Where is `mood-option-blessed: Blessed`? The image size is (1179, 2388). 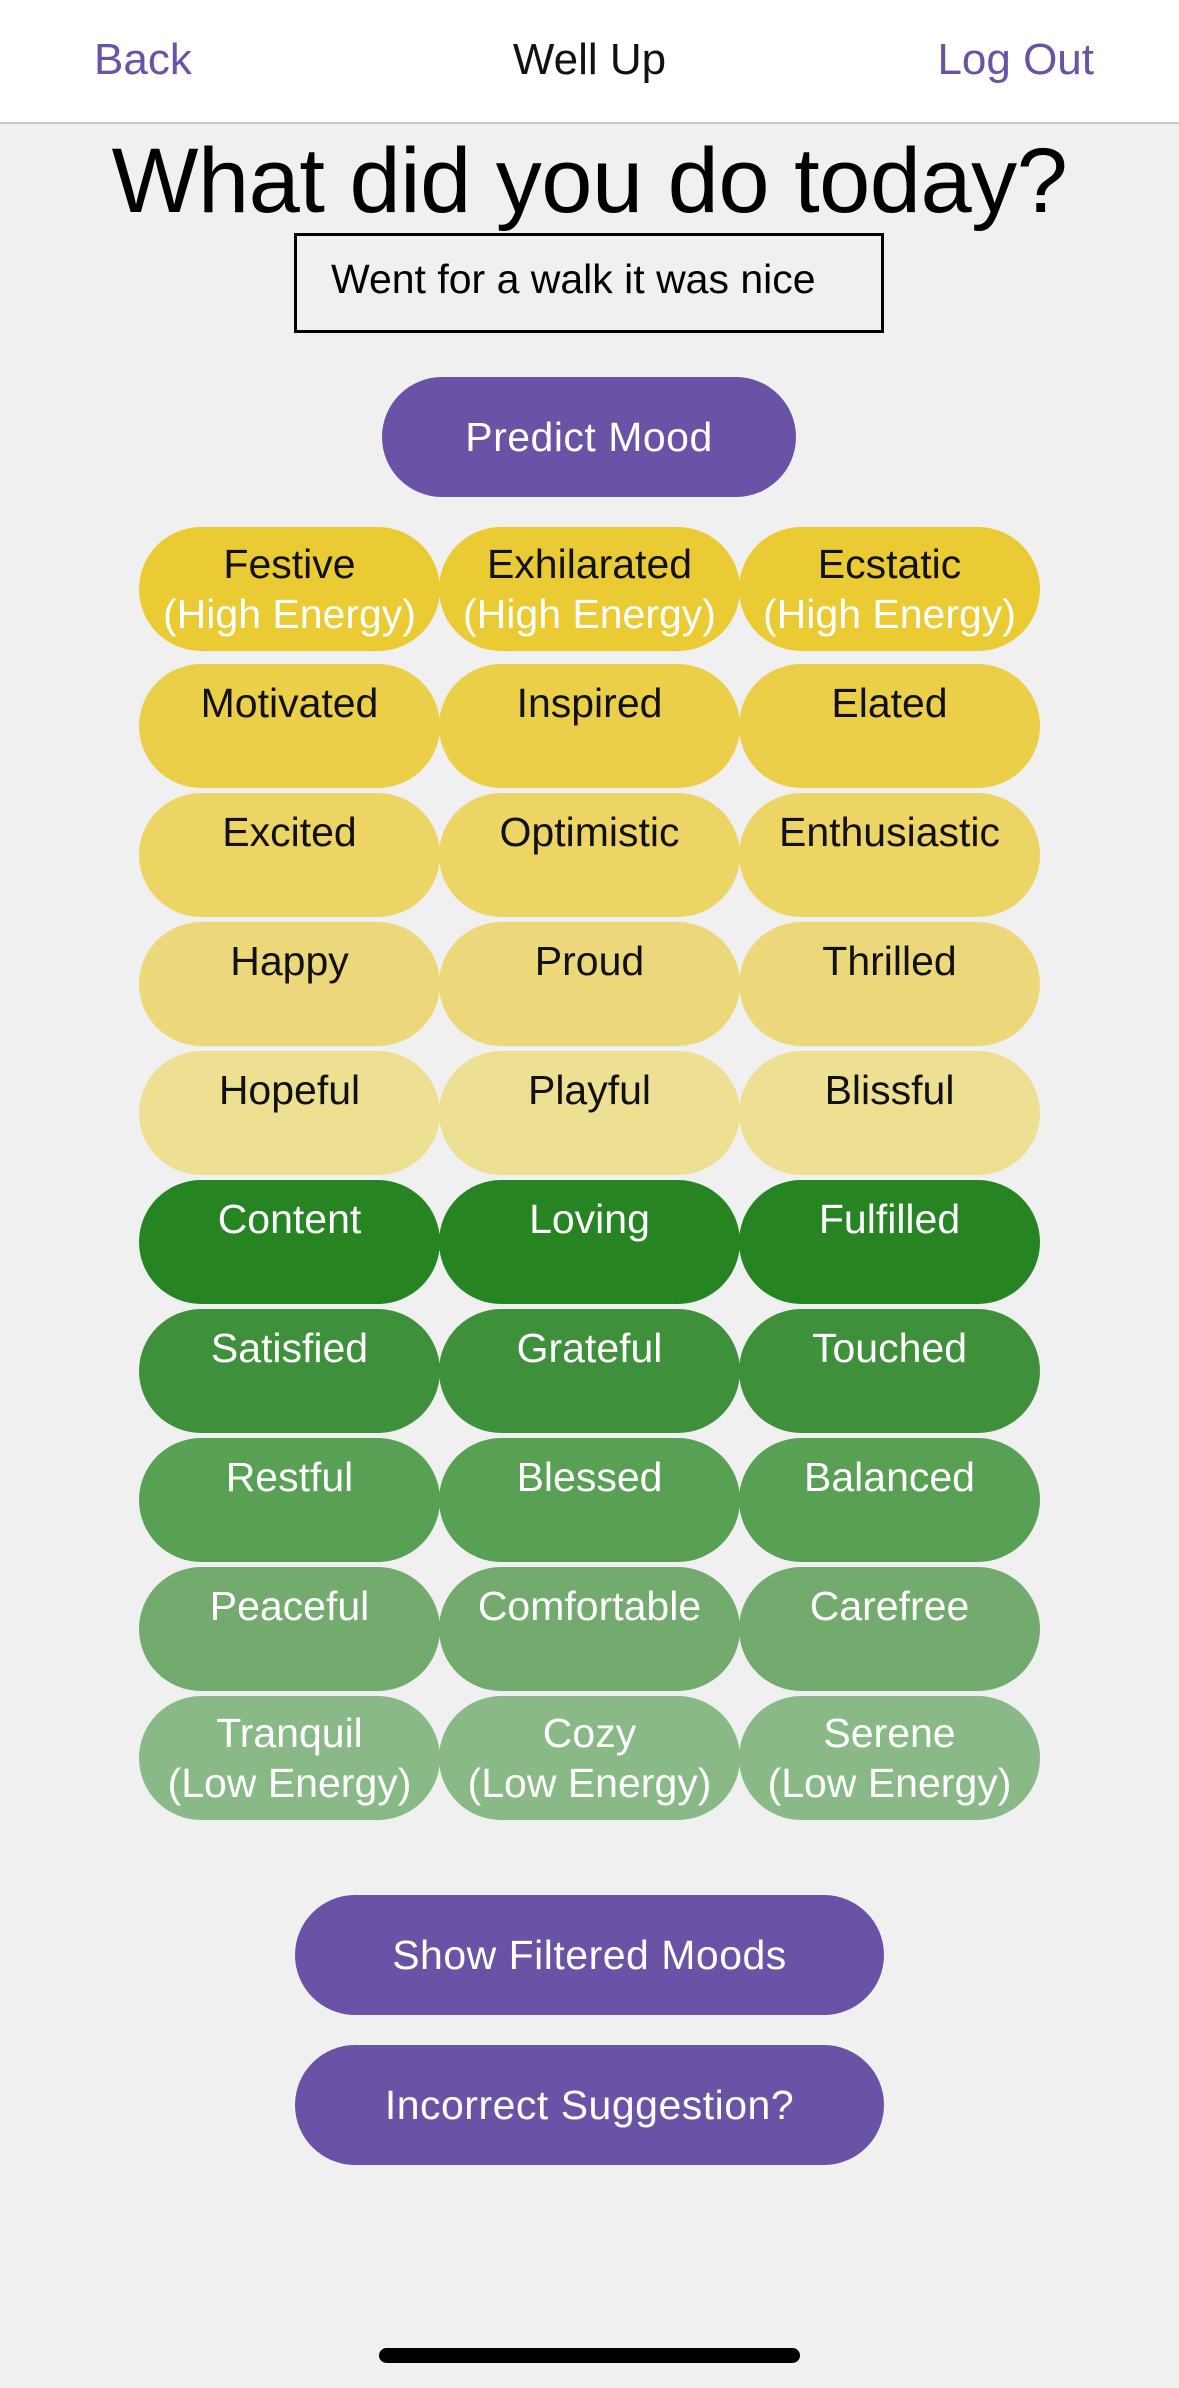 mood-option-blessed: Blessed is located at coordinates (589, 1500).